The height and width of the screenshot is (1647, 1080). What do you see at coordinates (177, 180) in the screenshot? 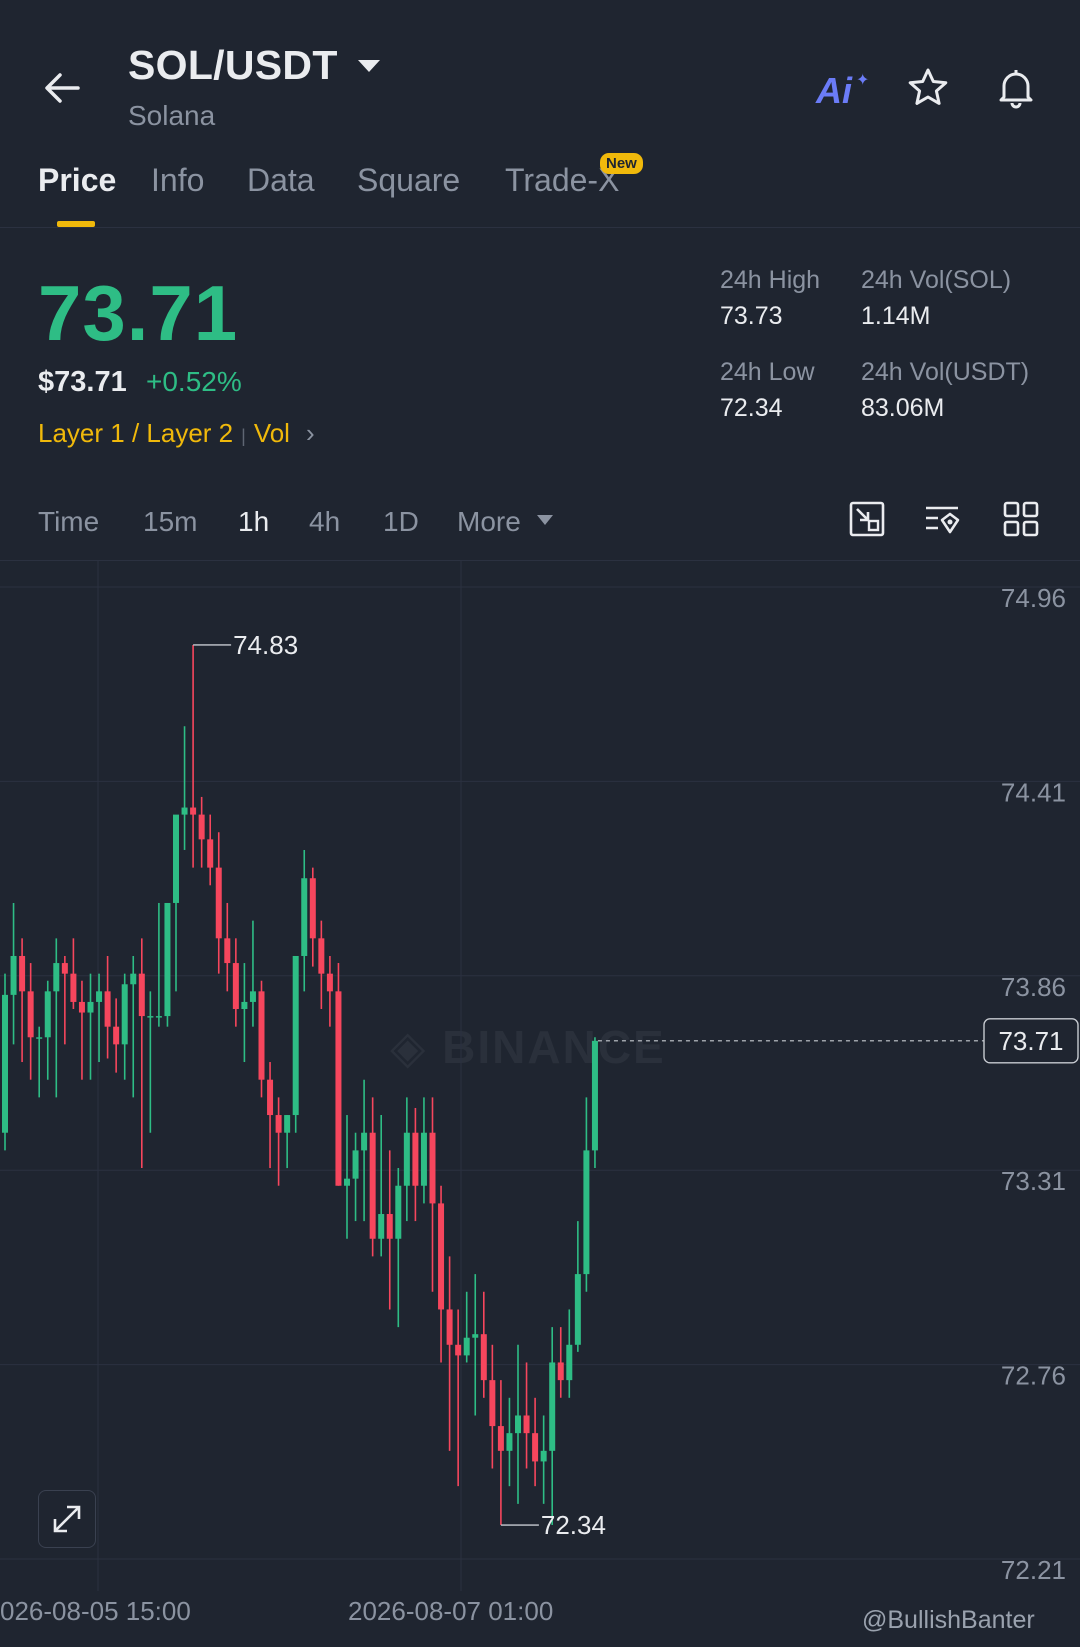
I see `tab-info: Info` at bounding box center [177, 180].